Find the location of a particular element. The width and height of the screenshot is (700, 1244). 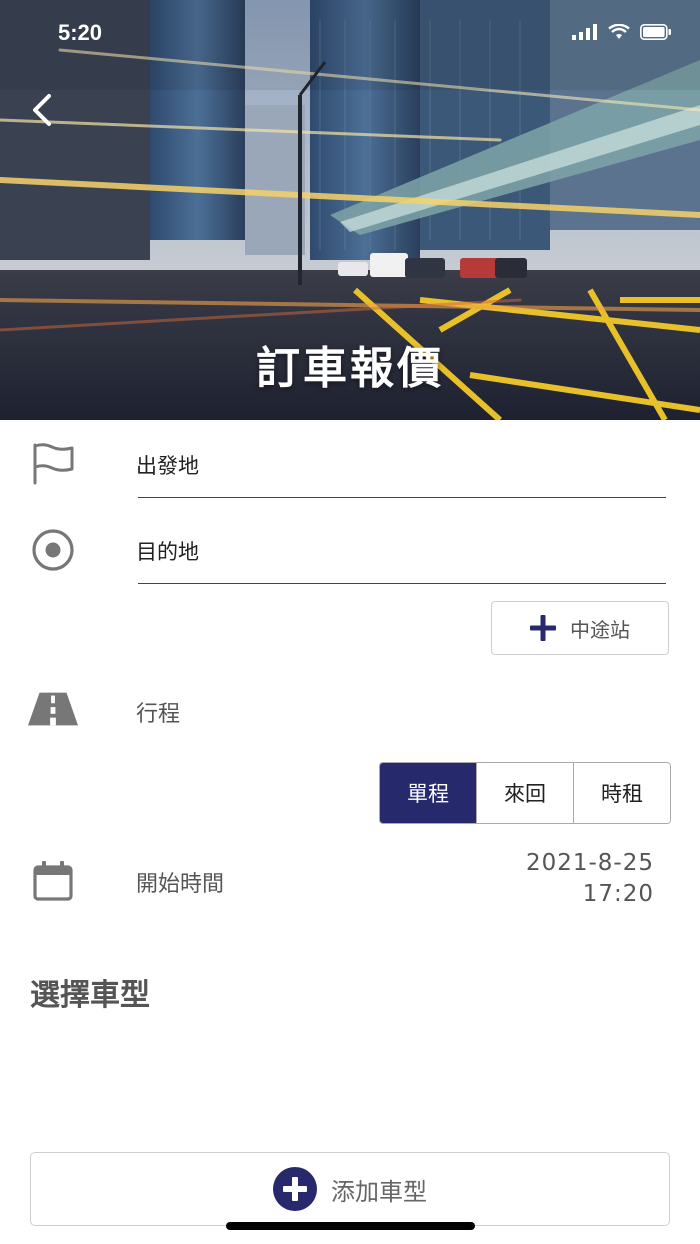

start-clock-time: 17:20 is located at coordinates (618, 894).